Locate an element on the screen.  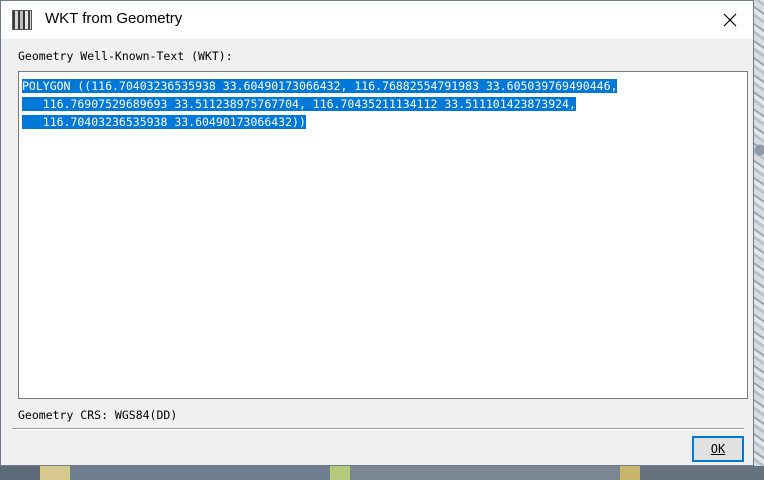
ok-button: OK is located at coordinates (718, 449).